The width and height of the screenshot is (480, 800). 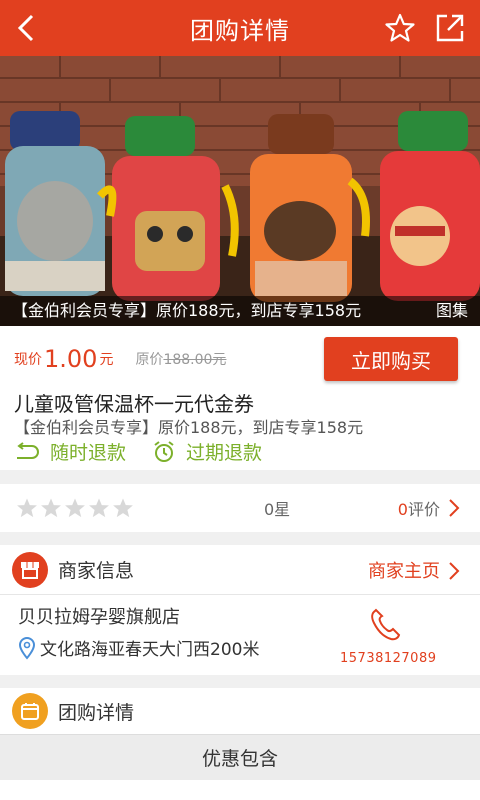 I want to click on location-pin-icon, so click(x=27, y=648).